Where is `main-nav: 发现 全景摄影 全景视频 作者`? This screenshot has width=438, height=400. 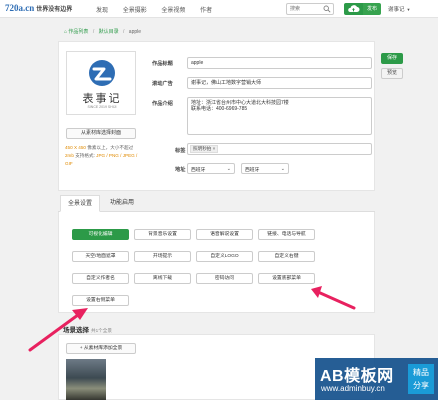
main-nav: 发现 全景摄影 全景视频 作者 is located at coordinates (160, 9).